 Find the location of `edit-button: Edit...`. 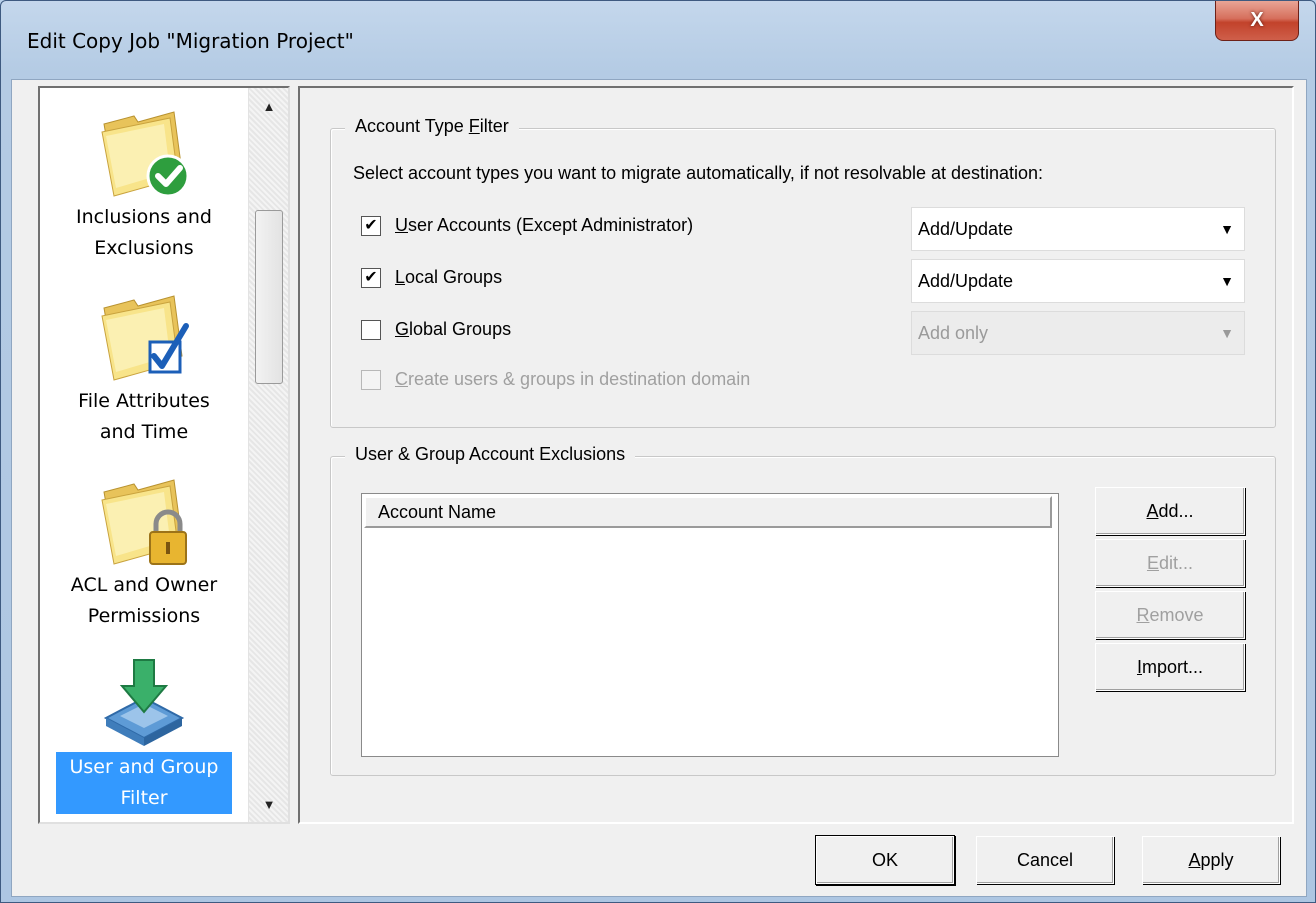

edit-button: Edit... is located at coordinates (1170, 563).